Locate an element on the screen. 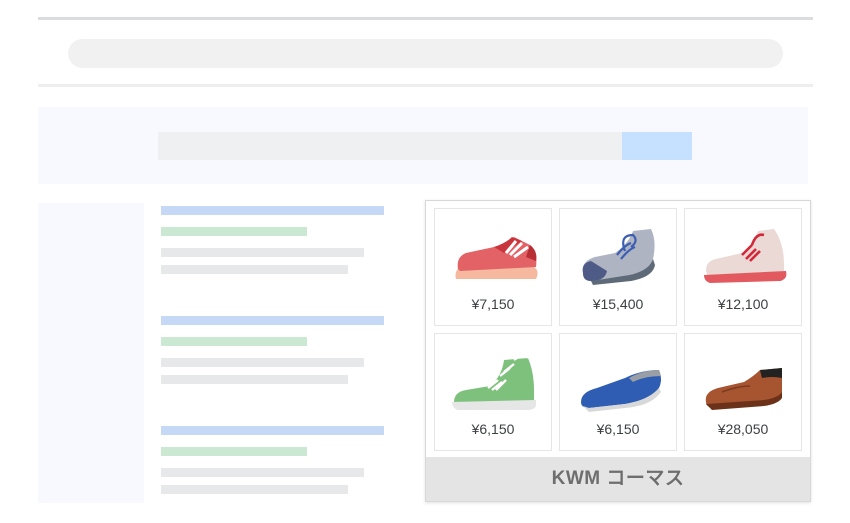 The height and width of the screenshot is (523, 850). product-card-2: ¥15,400 is located at coordinates (618, 267).